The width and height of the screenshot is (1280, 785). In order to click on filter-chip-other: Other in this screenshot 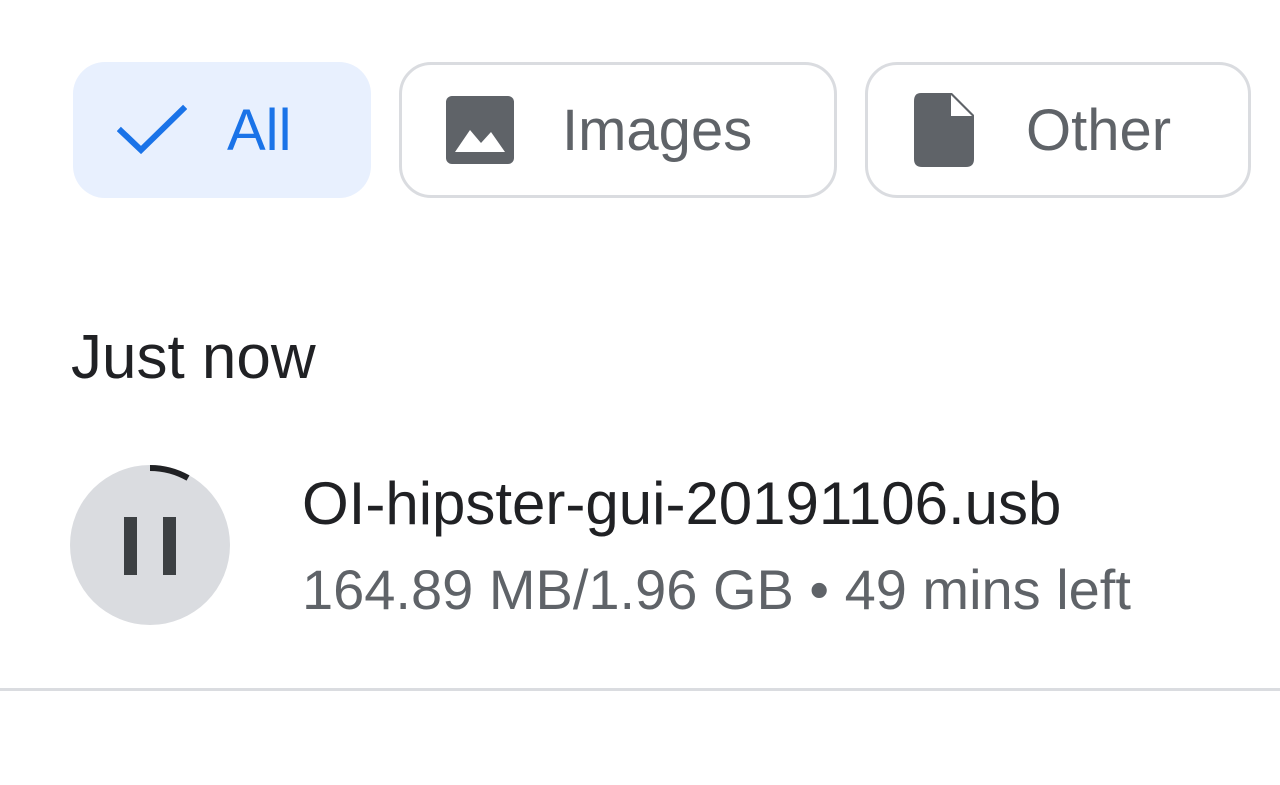, I will do `click(1058, 130)`.